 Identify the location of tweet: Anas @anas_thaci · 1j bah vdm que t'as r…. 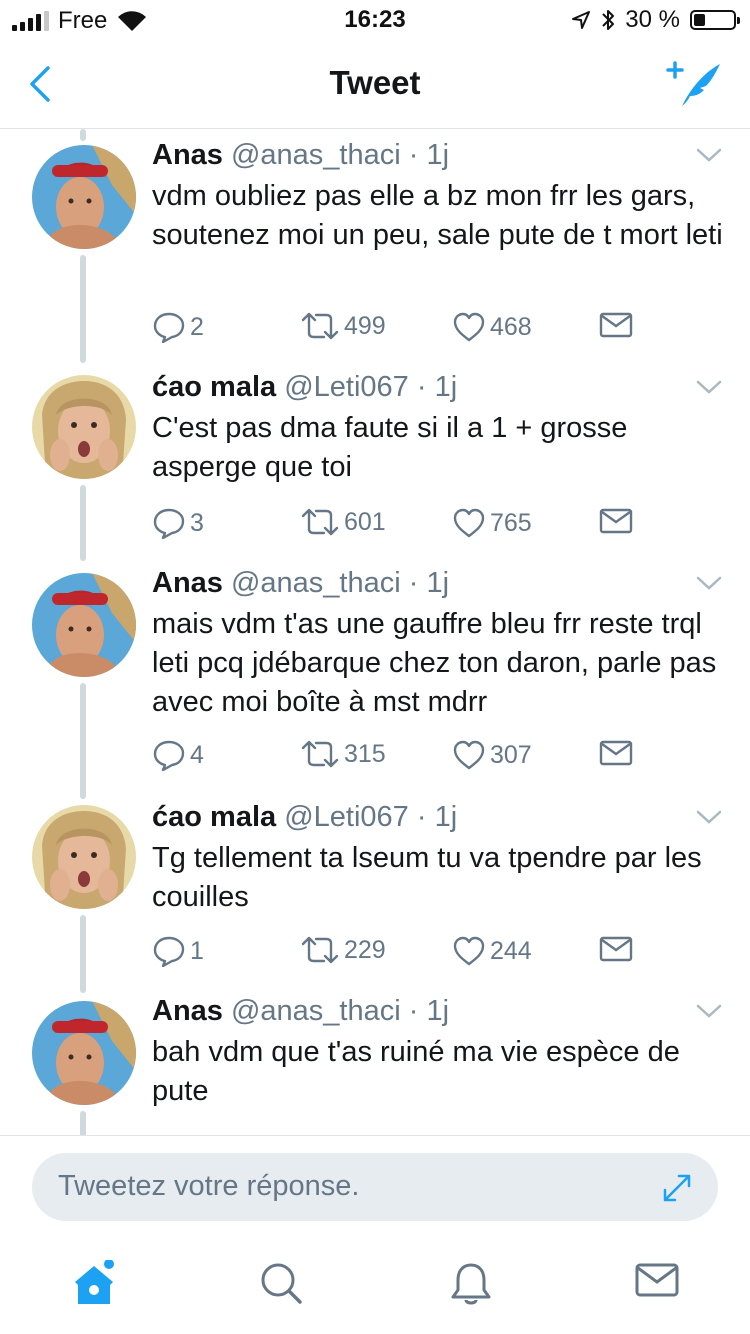
(375, 1064).